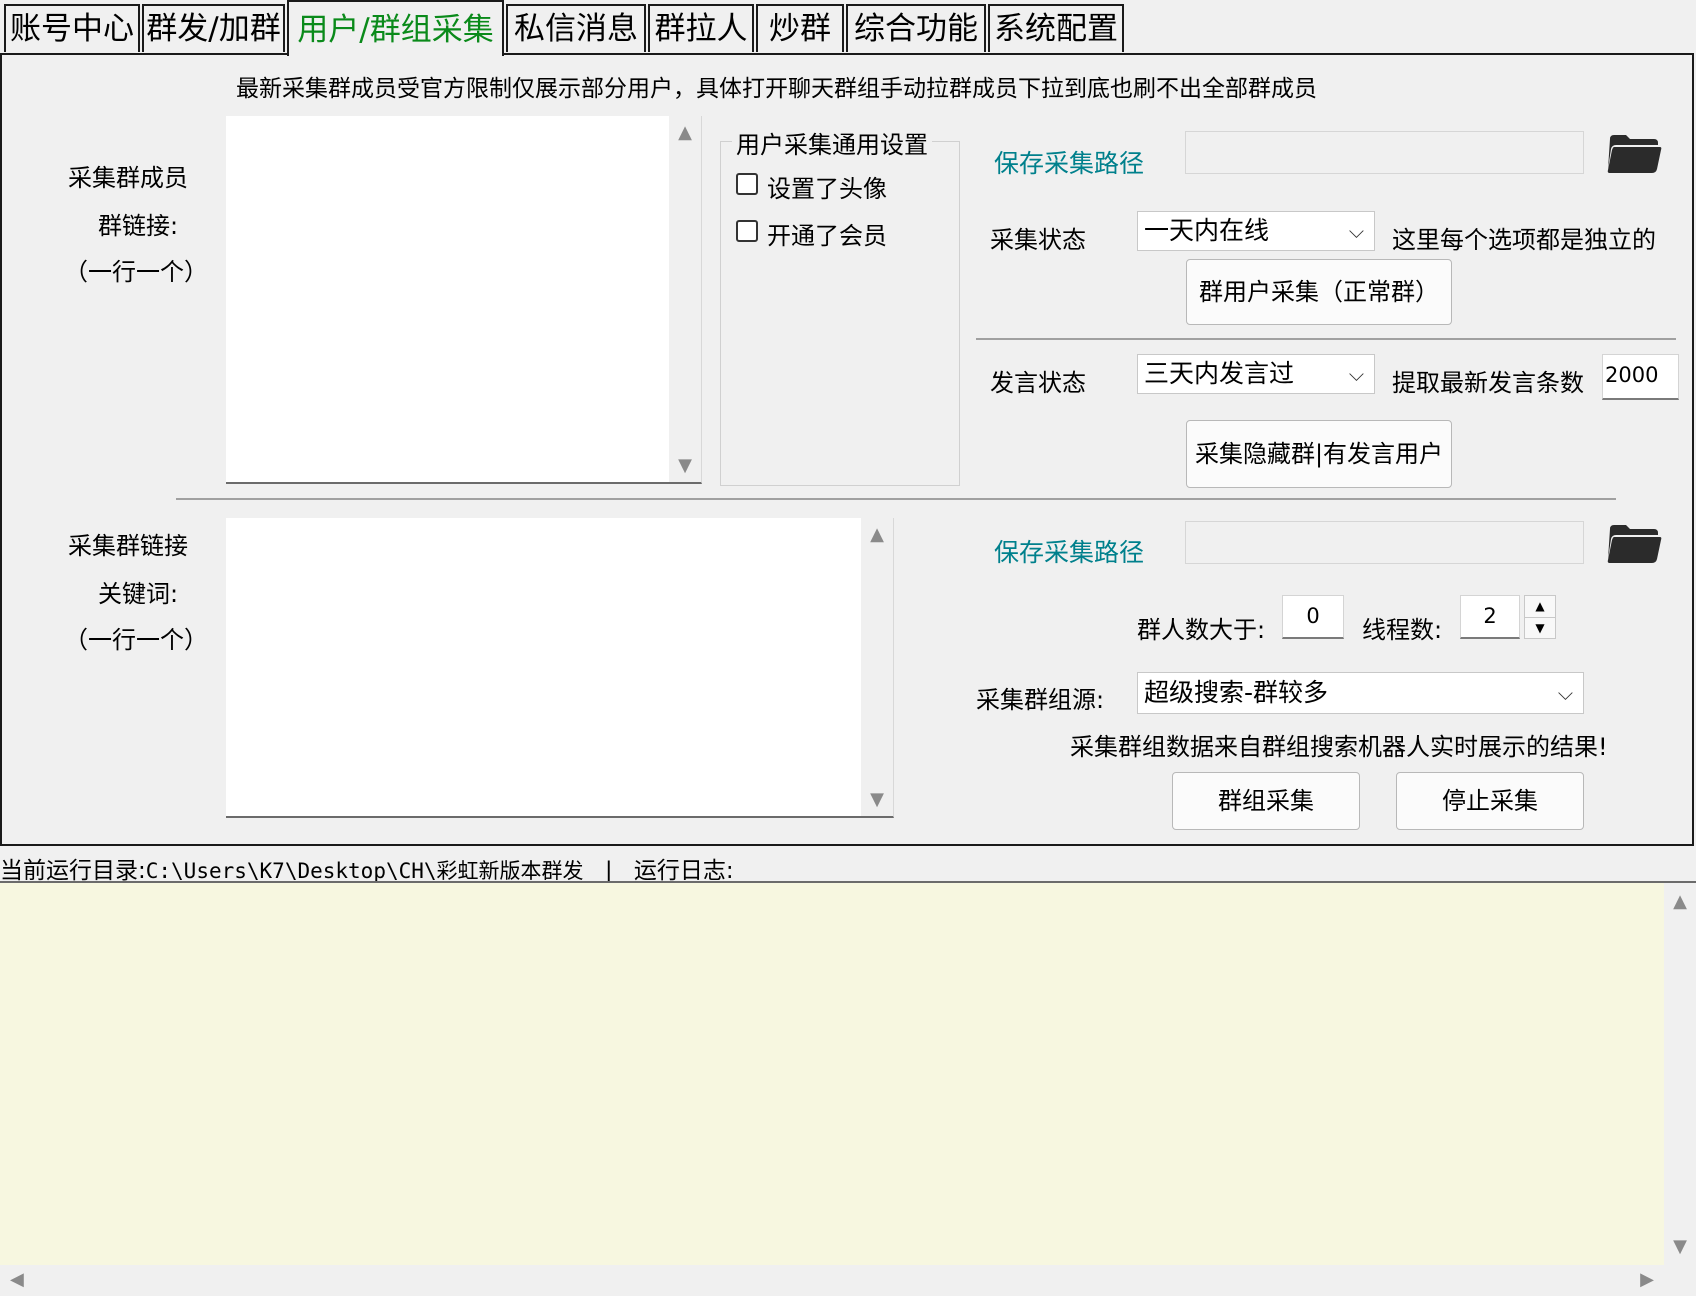  What do you see at coordinates (1524, 240) in the screenshot?
I see `independent-note: 这里每个选项都是独立的` at bounding box center [1524, 240].